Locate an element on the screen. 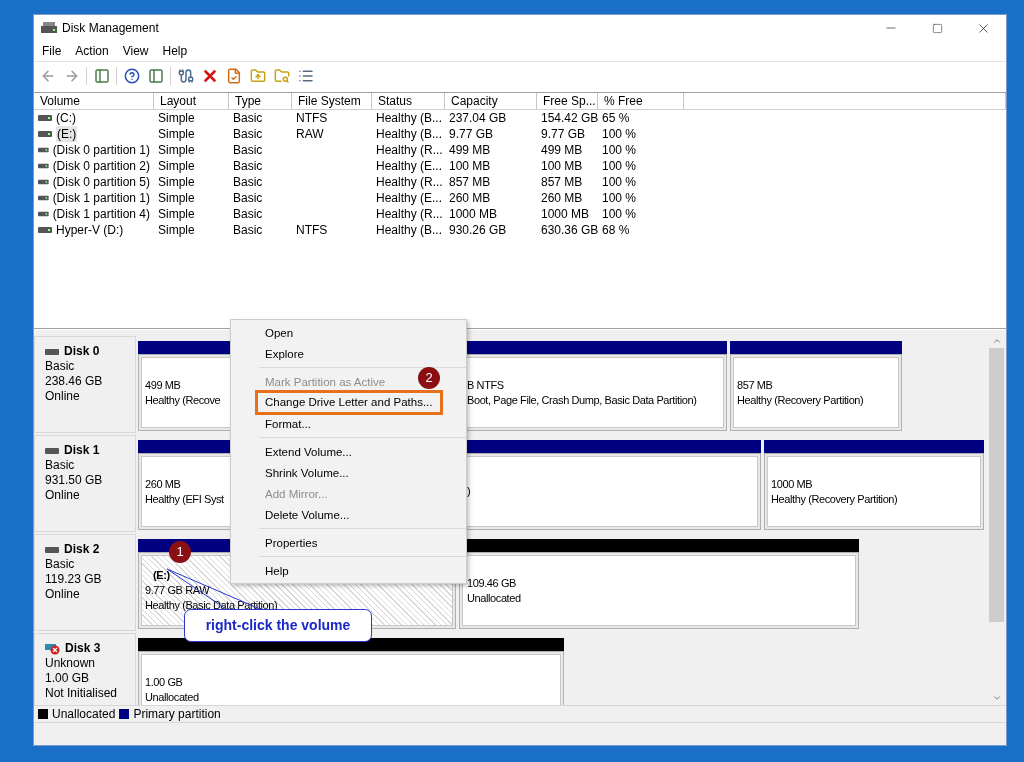 This screenshot has width=1024, height=762. table-cell: 68 % is located at coordinates (616, 230).